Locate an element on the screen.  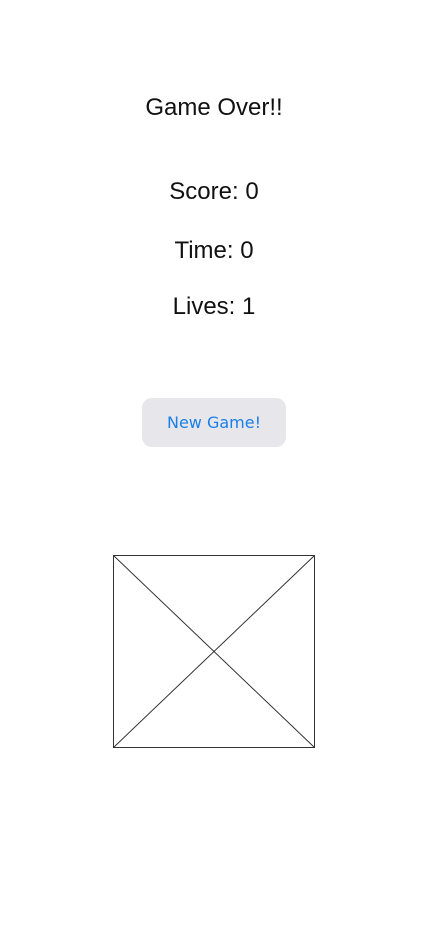
new-game-button: New Game! is located at coordinates (214, 422).